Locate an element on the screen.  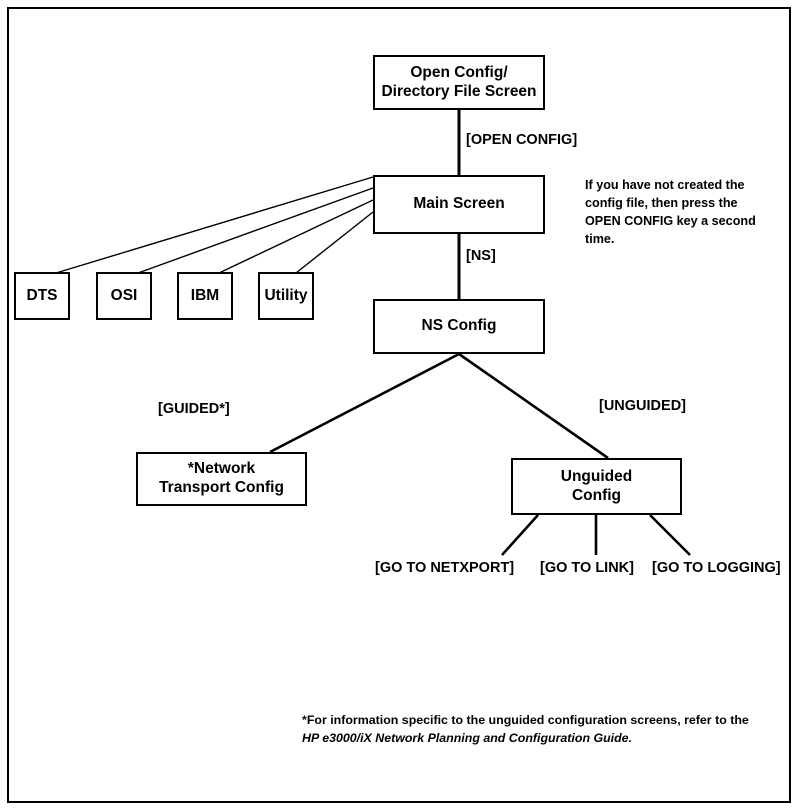
note-line-3: OPEN CONFIG key a second is located at coordinates (670, 220).